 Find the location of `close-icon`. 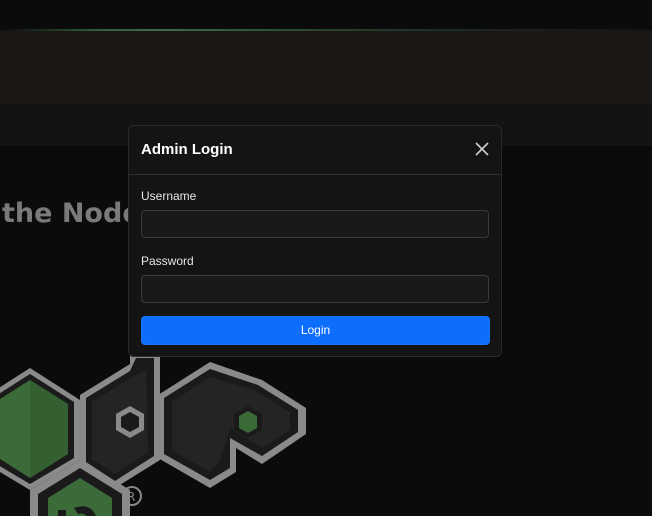

close-icon is located at coordinates (482, 149).